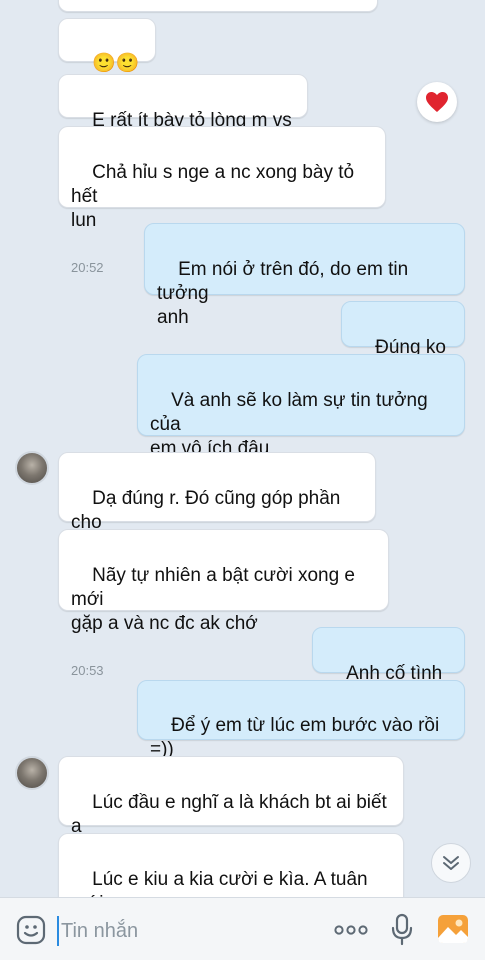 The height and width of the screenshot is (960, 485). I want to click on message-text: Để ý em từ lúc em bước vào rồi =)), so click(297, 737).